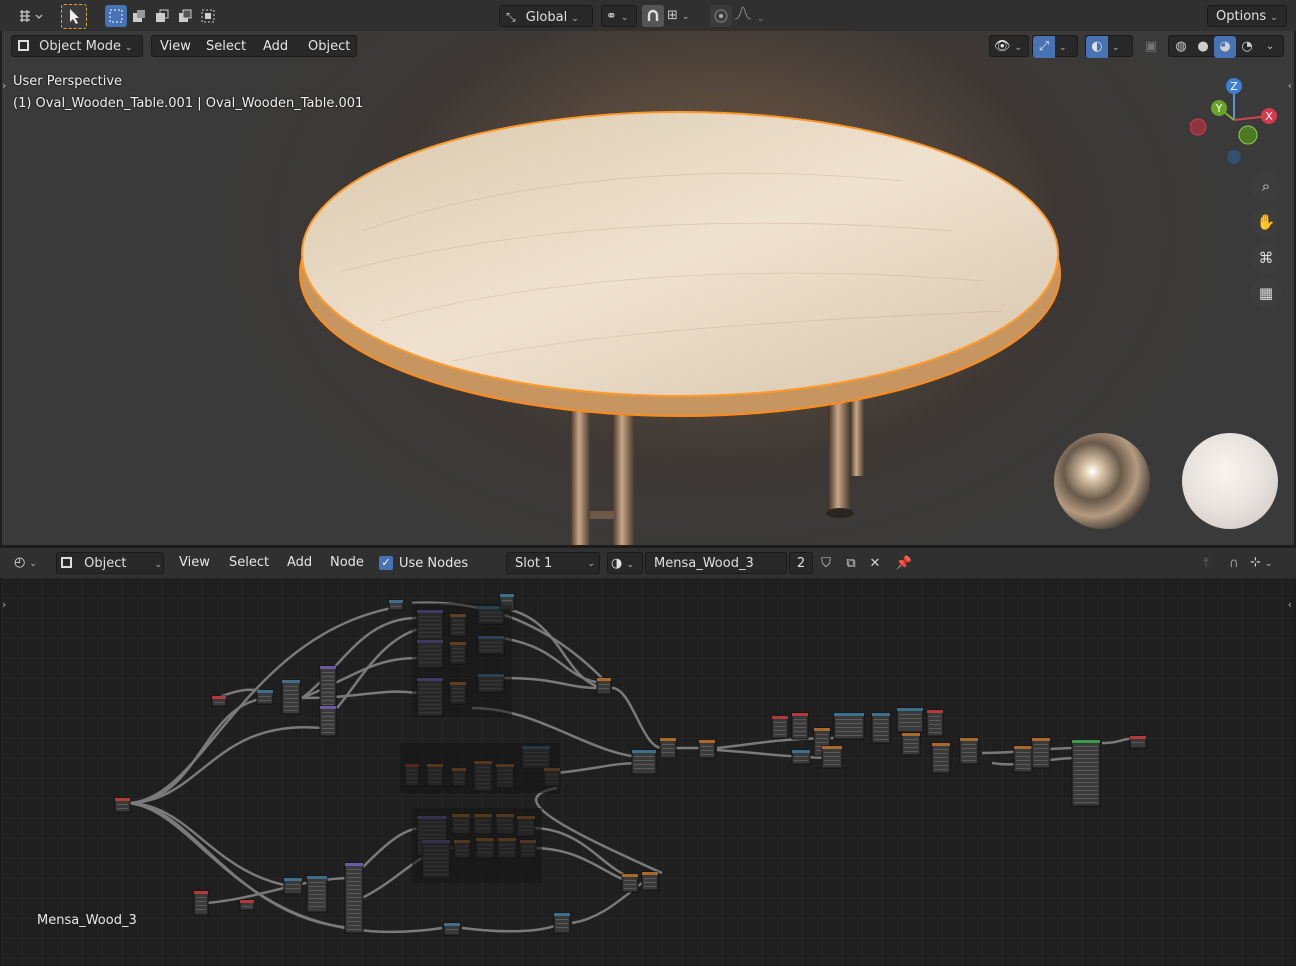 The height and width of the screenshot is (966, 1296). Describe the element at coordinates (716, 563) in the screenshot. I see `material-name-field: Mensa_Wood_3` at that location.